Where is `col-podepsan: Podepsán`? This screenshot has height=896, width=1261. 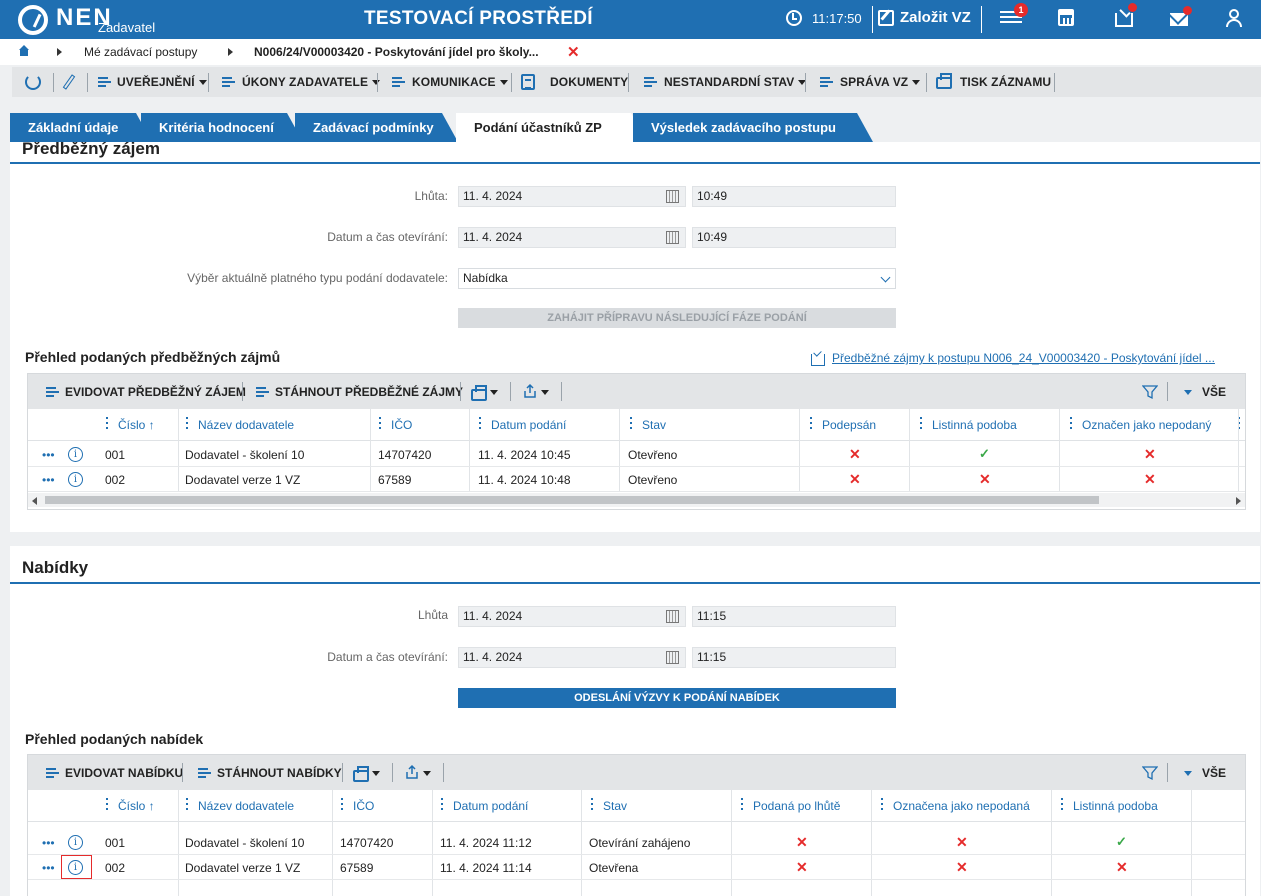 col-podepsan: Podepsán is located at coordinates (849, 425).